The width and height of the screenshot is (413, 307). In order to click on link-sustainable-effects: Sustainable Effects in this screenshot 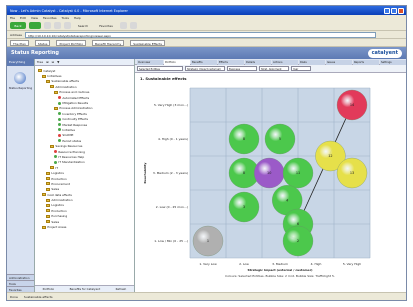, I will do `click(147, 42)`.